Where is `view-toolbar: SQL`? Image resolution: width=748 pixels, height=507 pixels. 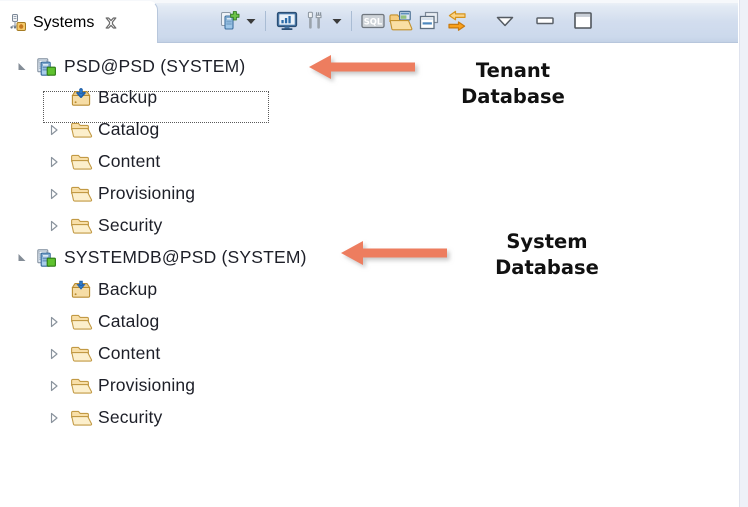
view-toolbar: SQL is located at coordinates (476, 21).